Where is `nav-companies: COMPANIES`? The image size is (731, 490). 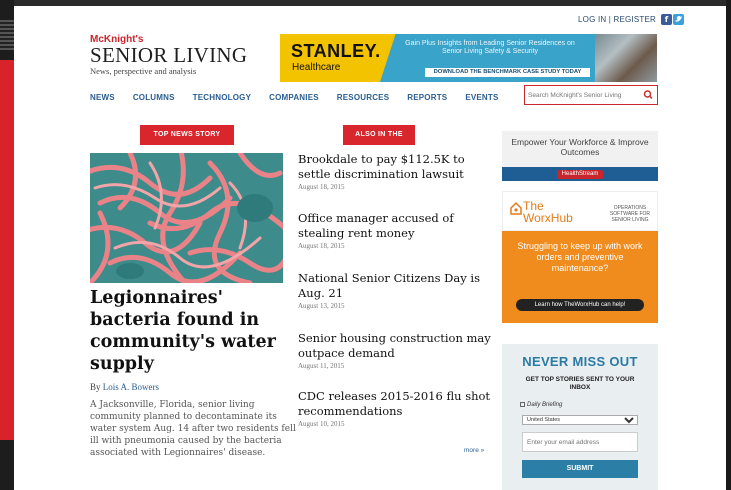 nav-companies: COMPANIES is located at coordinates (294, 97).